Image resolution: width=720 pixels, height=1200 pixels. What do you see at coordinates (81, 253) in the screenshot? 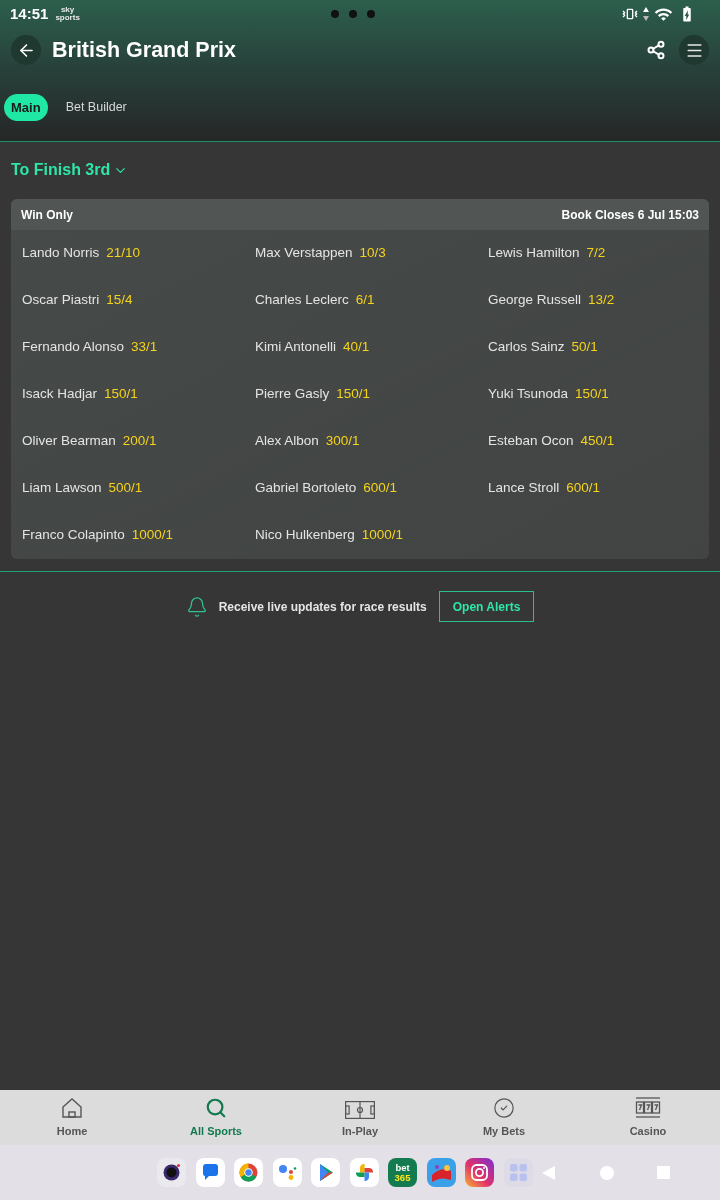
I see `selection-button: Lando Norris 21/10` at bounding box center [81, 253].